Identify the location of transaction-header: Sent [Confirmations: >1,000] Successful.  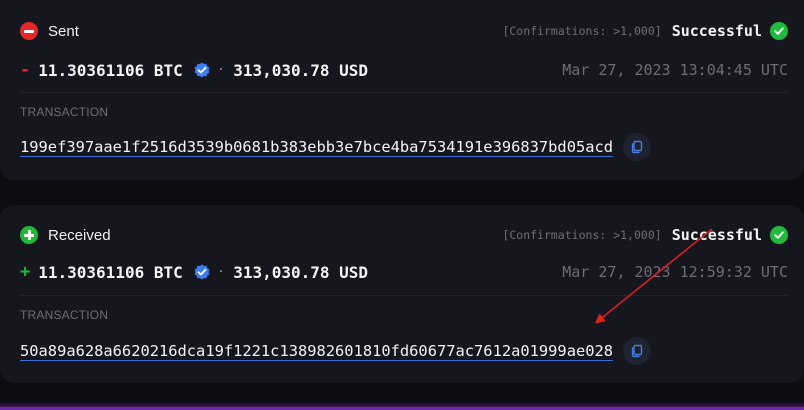
(404, 31).